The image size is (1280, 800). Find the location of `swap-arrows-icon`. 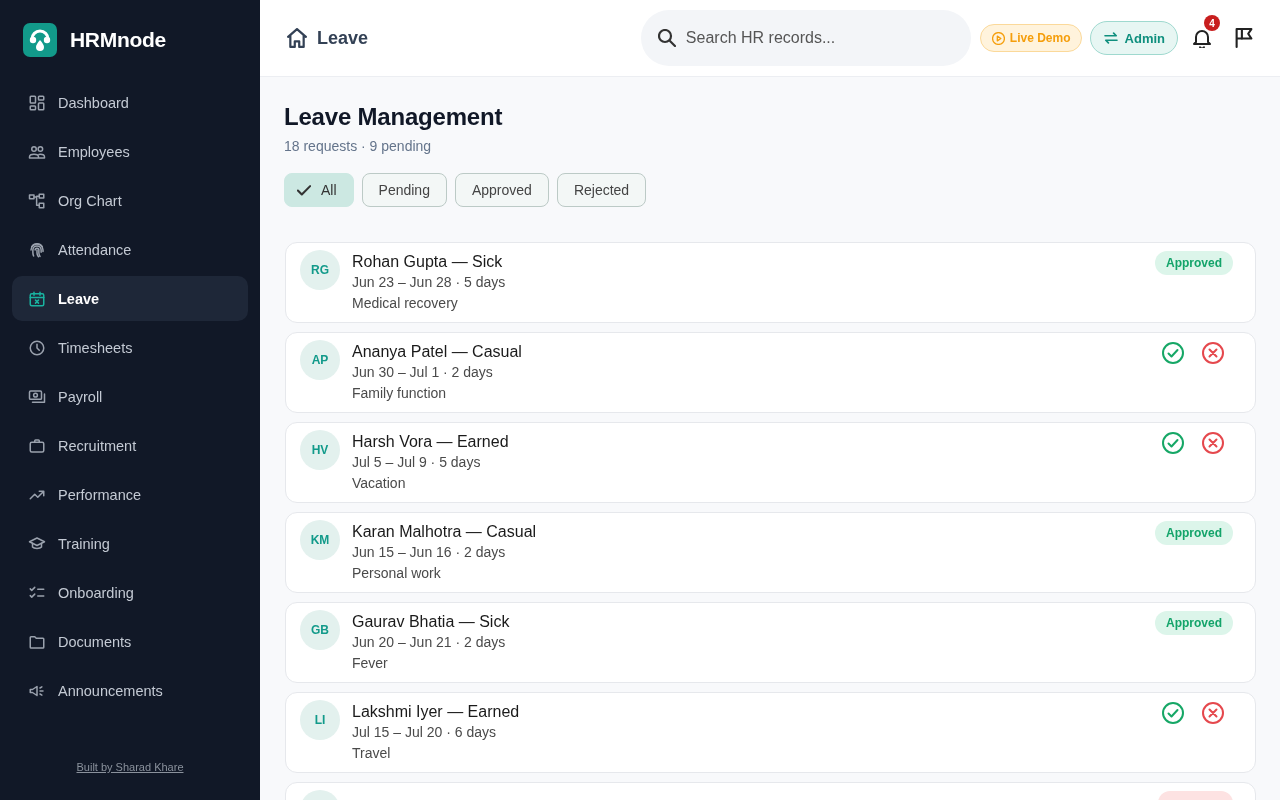

swap-arrows-icon is located at coordinates (1110, 38).